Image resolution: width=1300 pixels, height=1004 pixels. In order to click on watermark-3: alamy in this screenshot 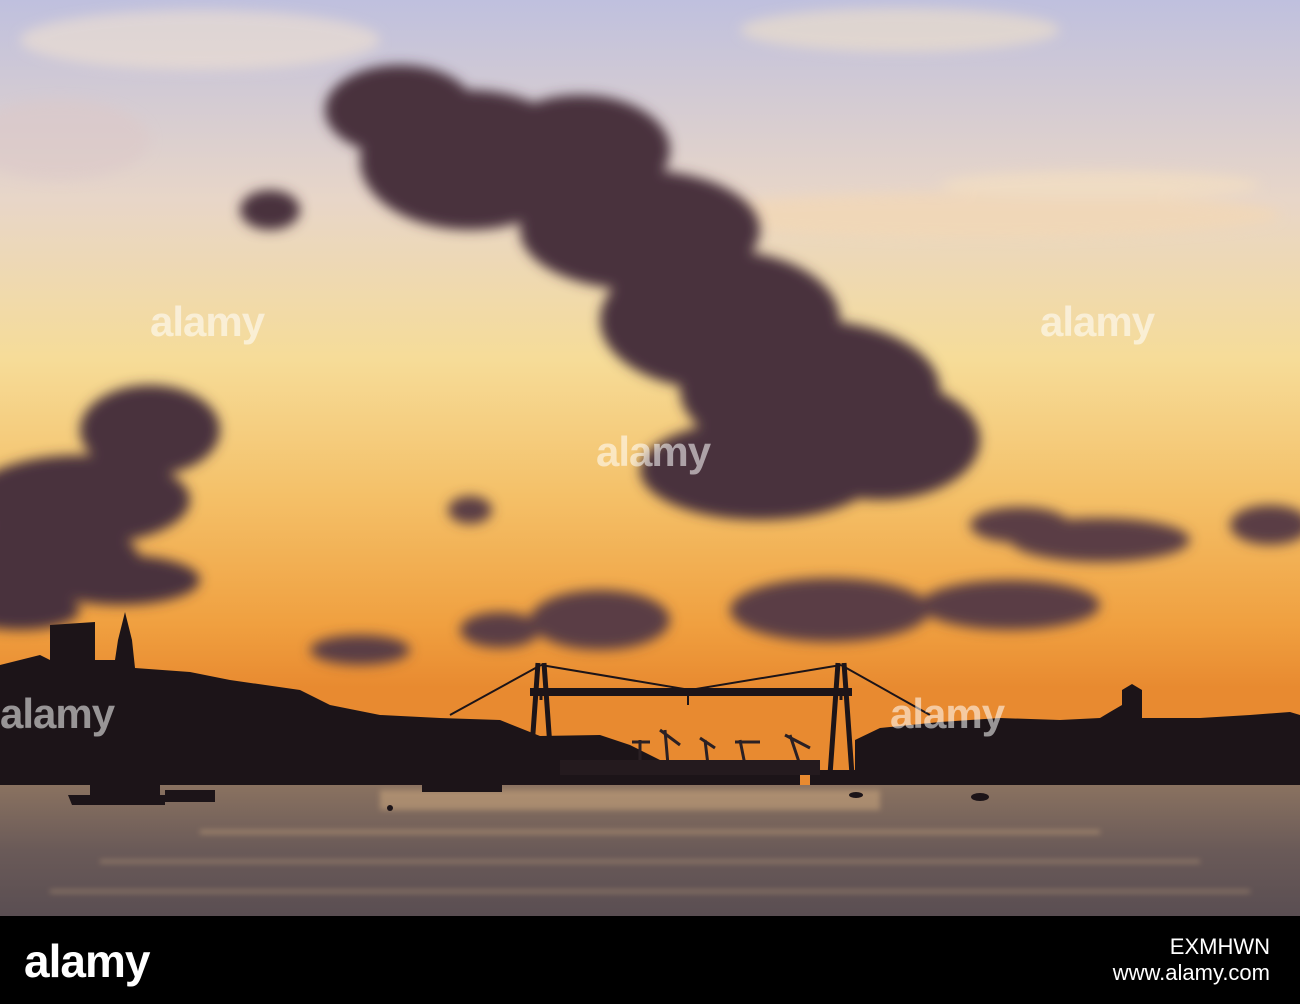, I will do `click(653, 451)`.